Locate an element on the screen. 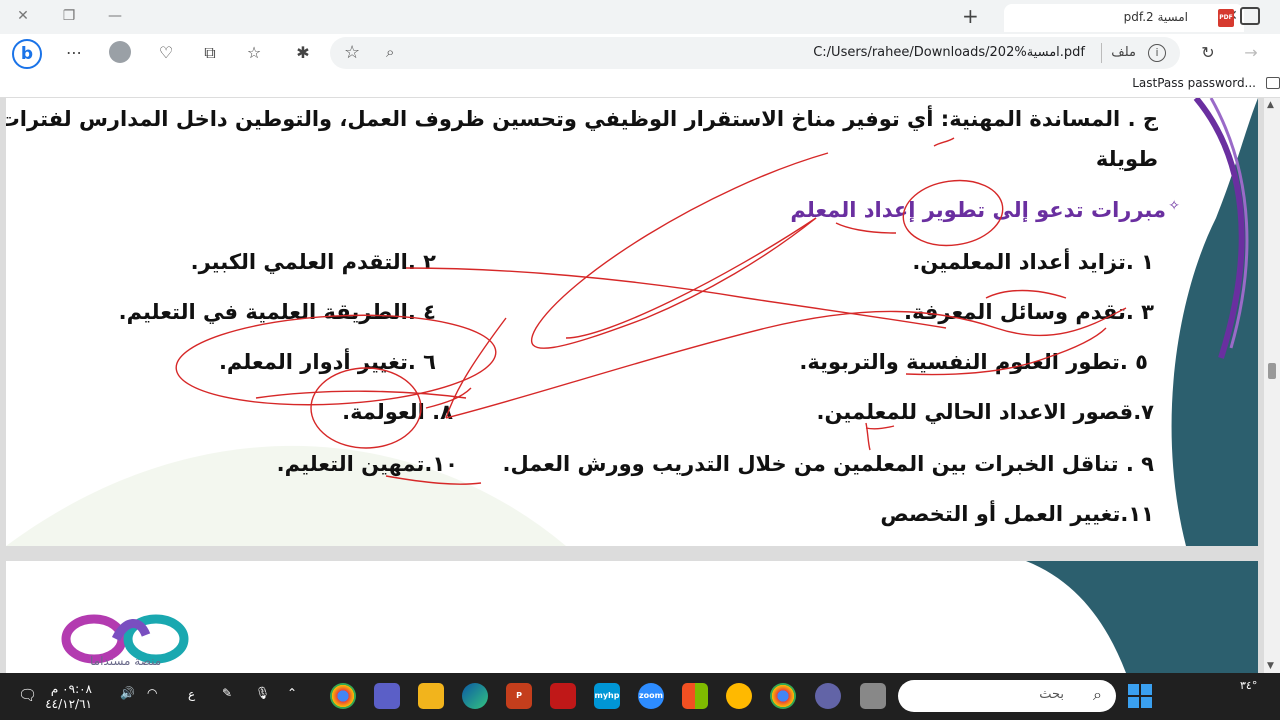  myhp-icon: myhp is located at coordinates (607, 696).